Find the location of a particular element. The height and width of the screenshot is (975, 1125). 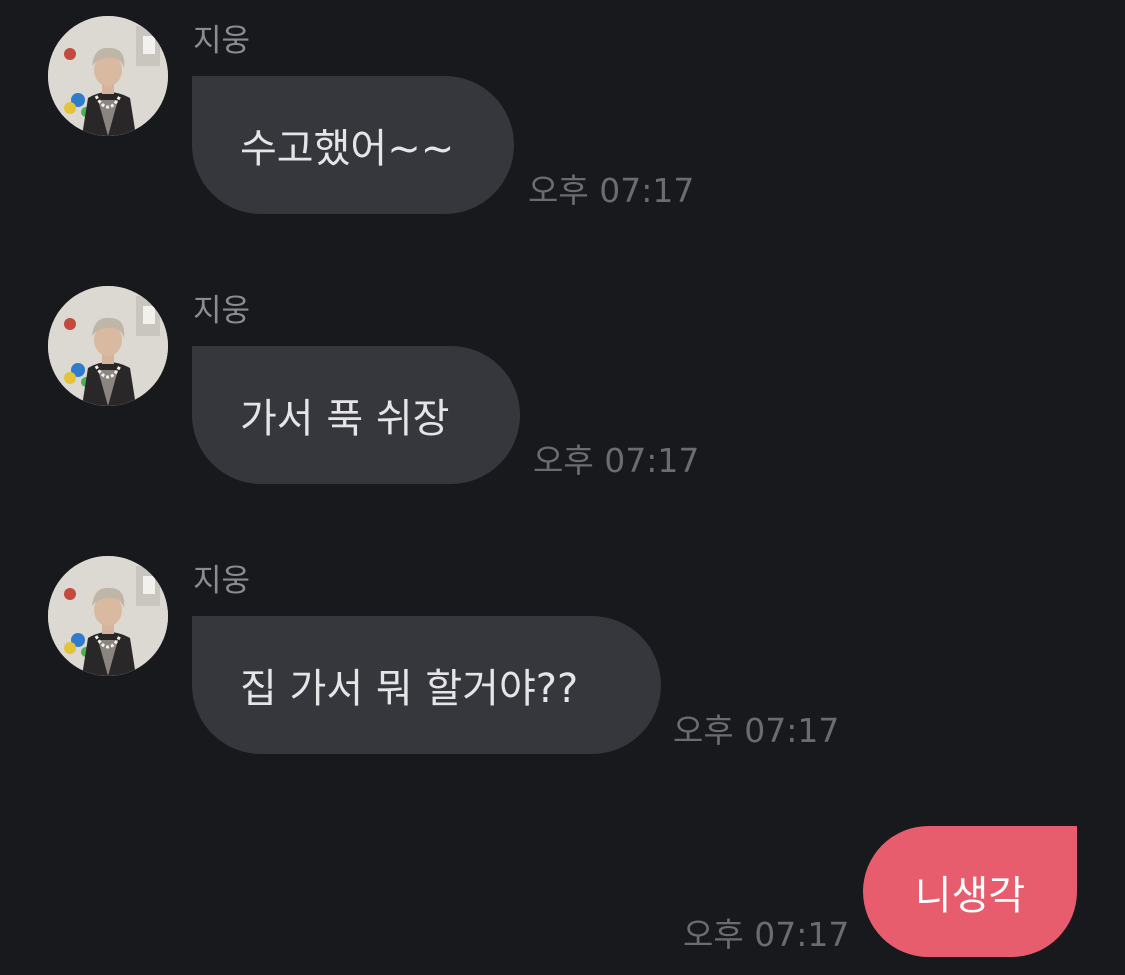

message-bubble-outgoing: 니생각 is located at coordinates (970, 891).